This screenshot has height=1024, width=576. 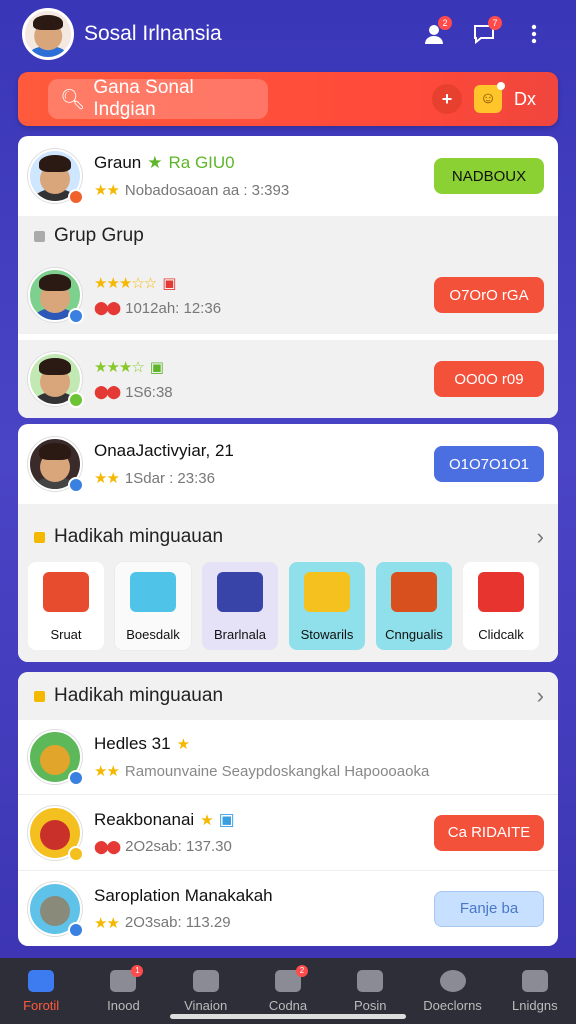 I want to click on section-header: Hadikah minguauan ›, so click(x=288, y=696).